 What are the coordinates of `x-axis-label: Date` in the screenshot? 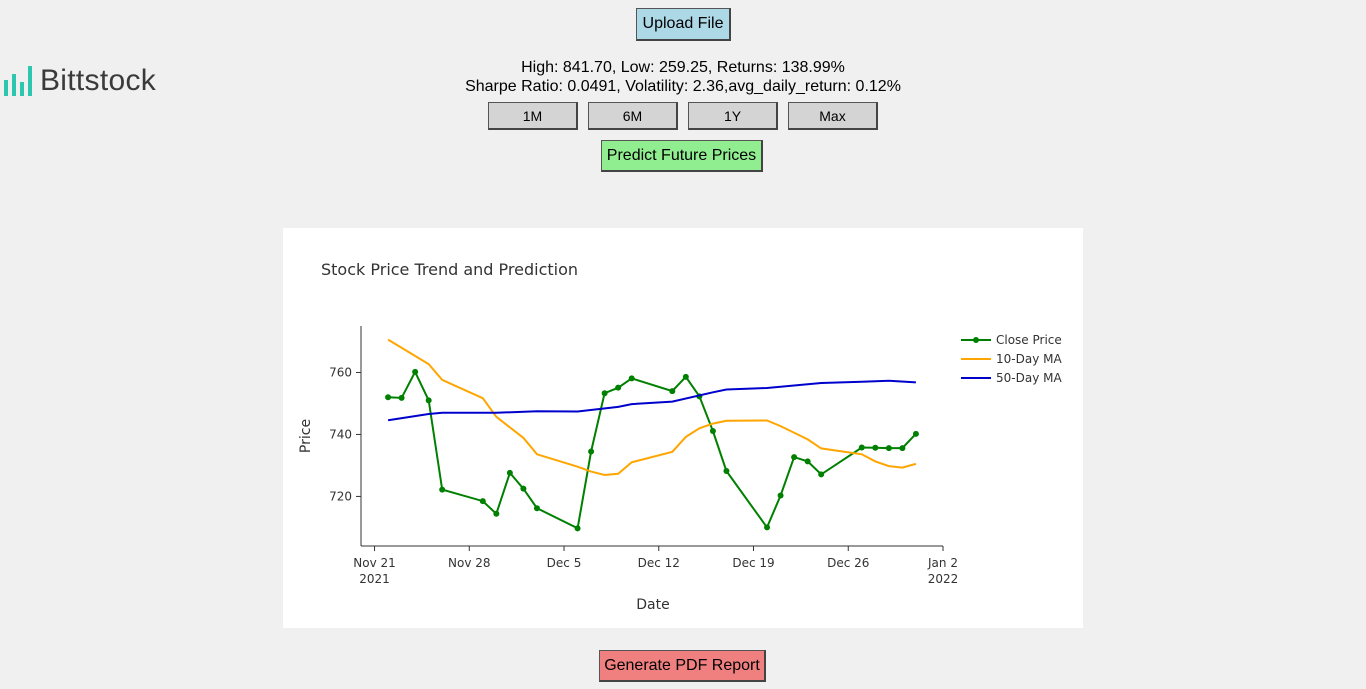 It's located at (652, 605).